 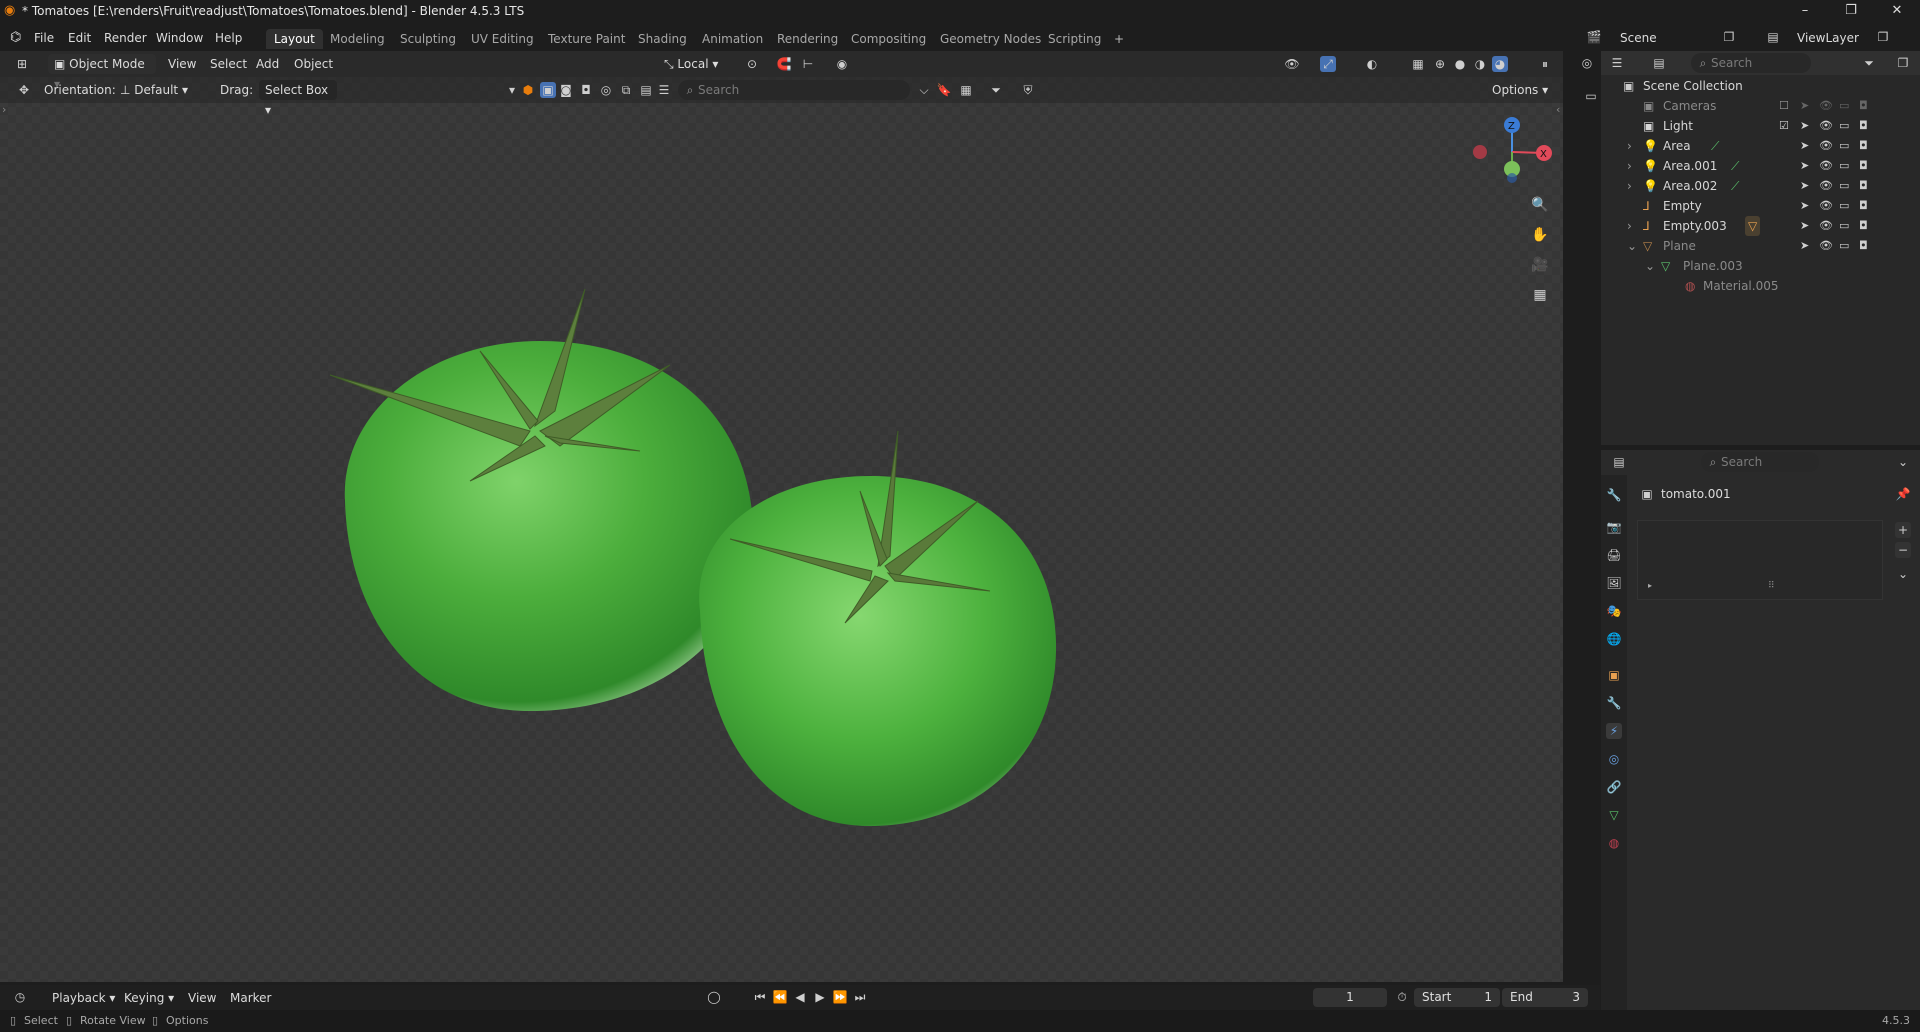 What do you see at coordinates (1883, 37) in the screenshot?
I see `new-viewlayer-icon: ❐` at bounding box center [1883, 37].